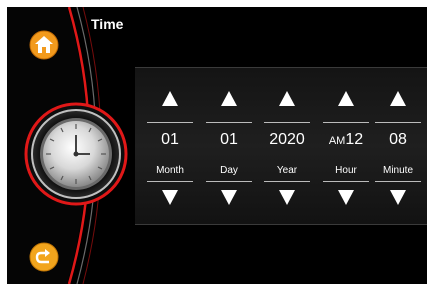 The width and height of the screenshot is (434, 291). I want to click on year-up-button, so click(287, 98).